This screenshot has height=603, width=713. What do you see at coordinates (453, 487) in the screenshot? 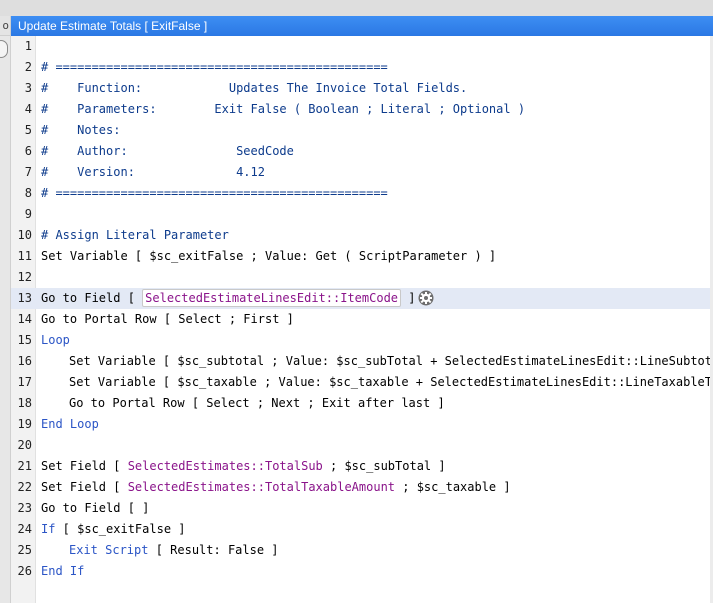
I see `step-text: ; $sc_taxable ]` at bounding box center [453, 487].